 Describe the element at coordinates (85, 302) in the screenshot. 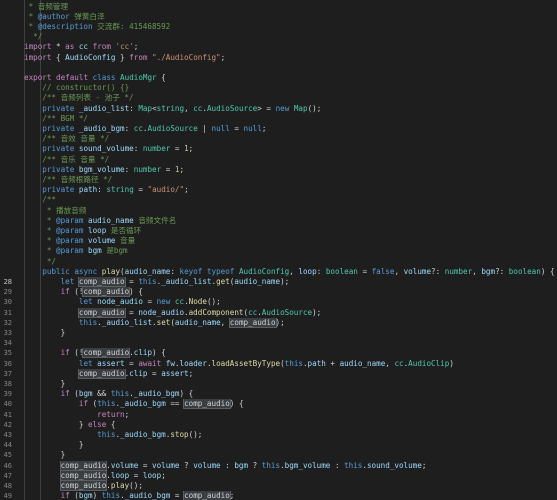

I see `code-token: let` at that location.